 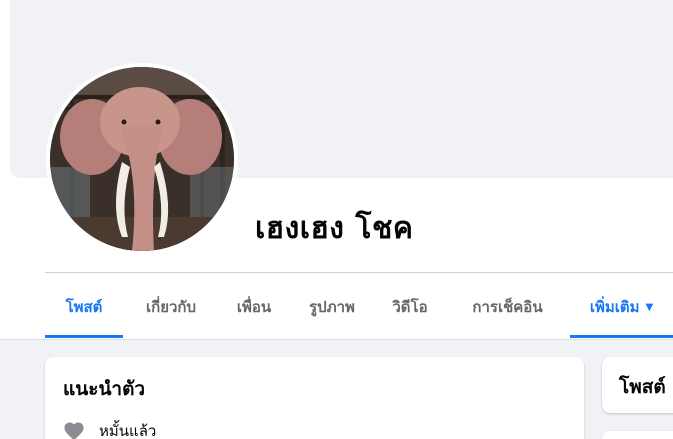 I want to click on next-card, so click(x=637, y=435).